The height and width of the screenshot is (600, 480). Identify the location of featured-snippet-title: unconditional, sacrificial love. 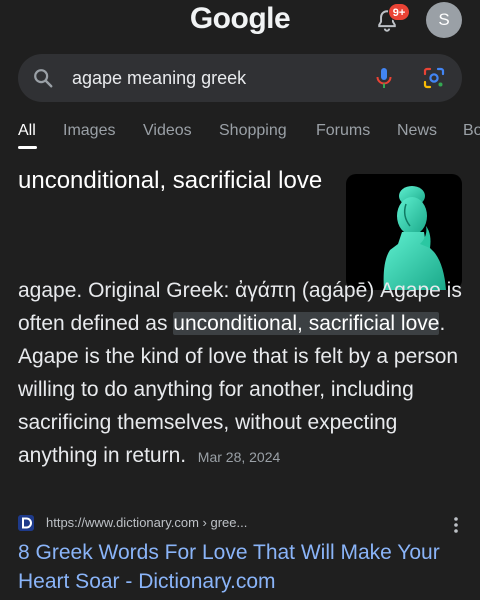
(170, 180).